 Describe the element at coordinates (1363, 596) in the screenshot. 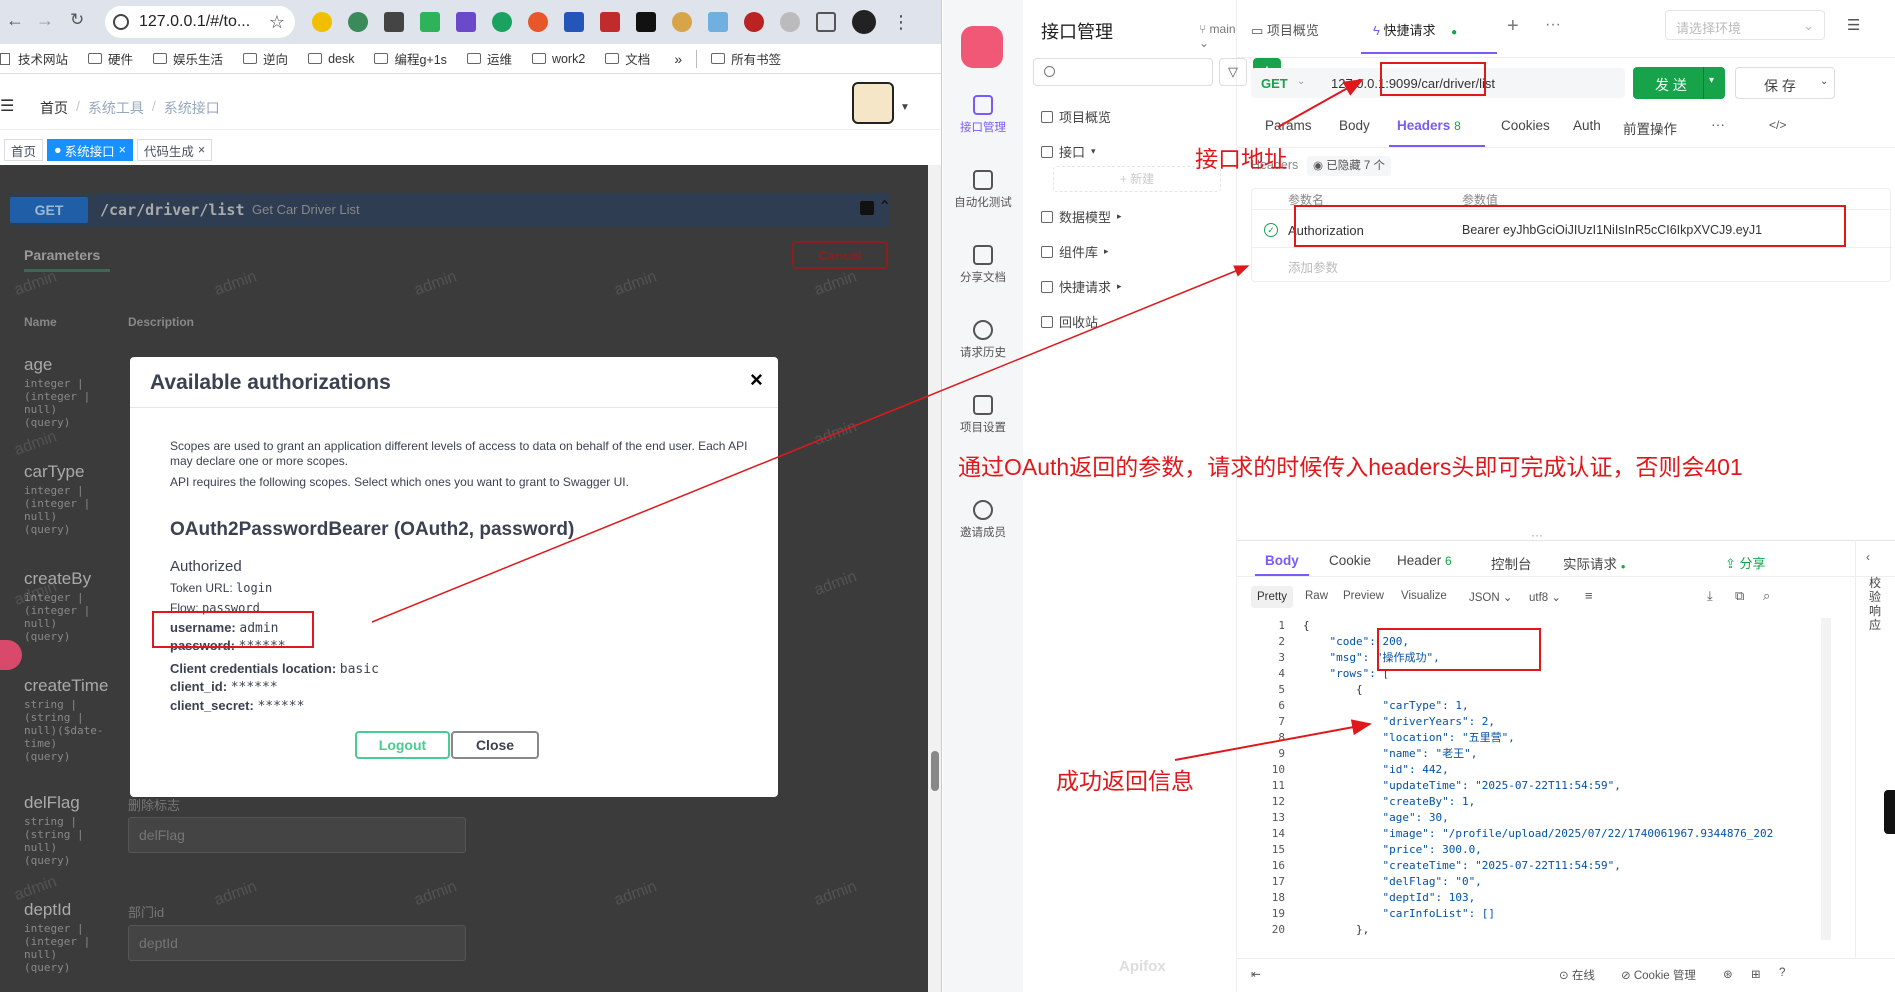

I see `view-preview: Preview` at that location.